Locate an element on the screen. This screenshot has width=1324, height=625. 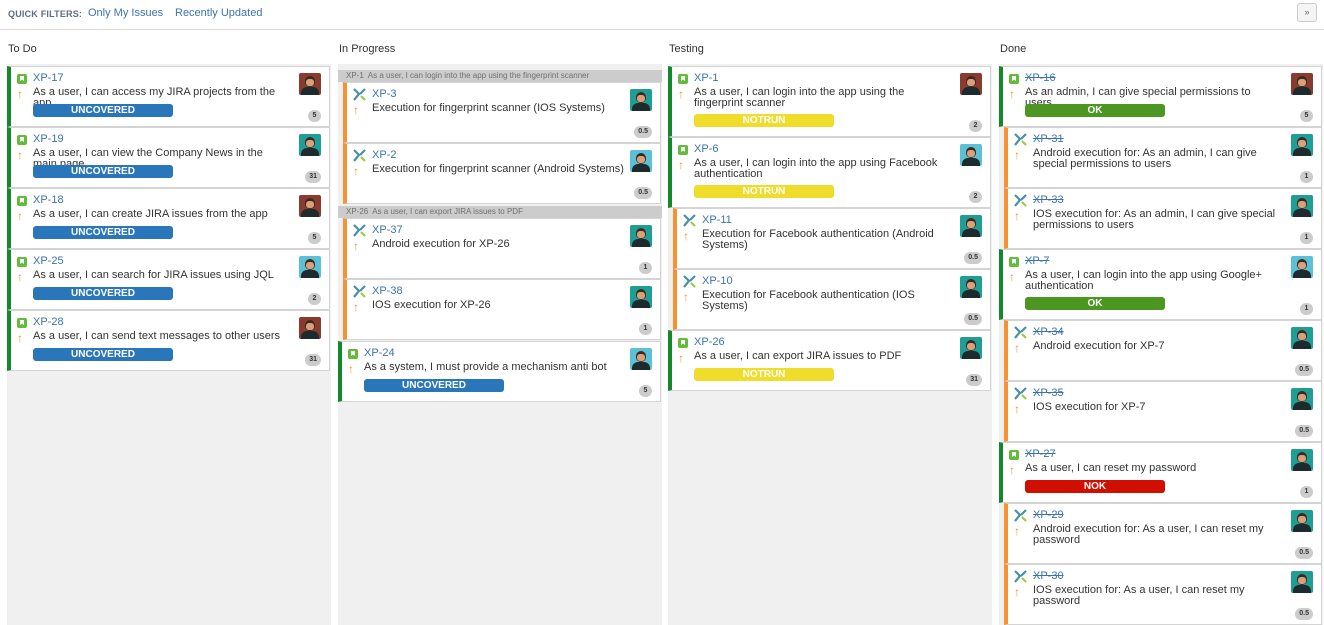
issue-key-link: XP-17 is located at coordinates (48, 78).